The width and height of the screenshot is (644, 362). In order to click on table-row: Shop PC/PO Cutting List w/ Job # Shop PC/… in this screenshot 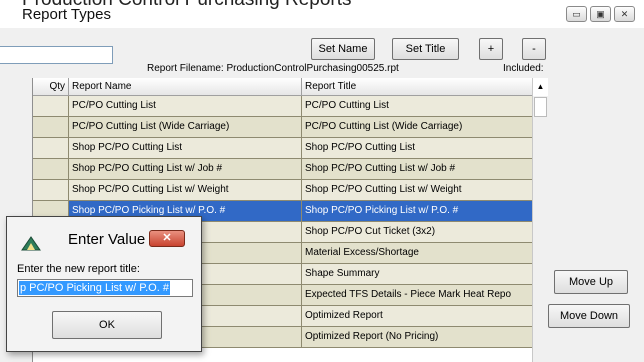, I will do `click(283, 169)`.